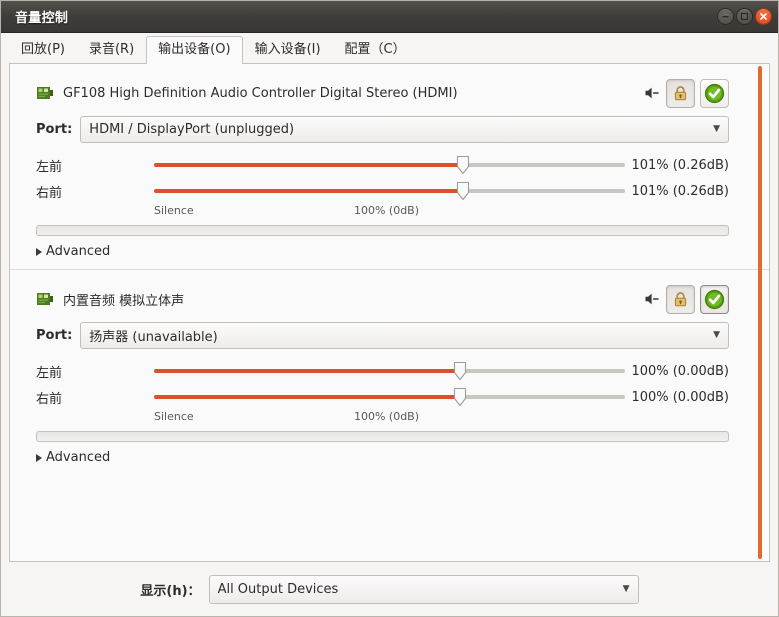 This screenshot has width=779, height=617. I want to click on channel-row: 右前 100% (0.00dB), so click(382, 397).